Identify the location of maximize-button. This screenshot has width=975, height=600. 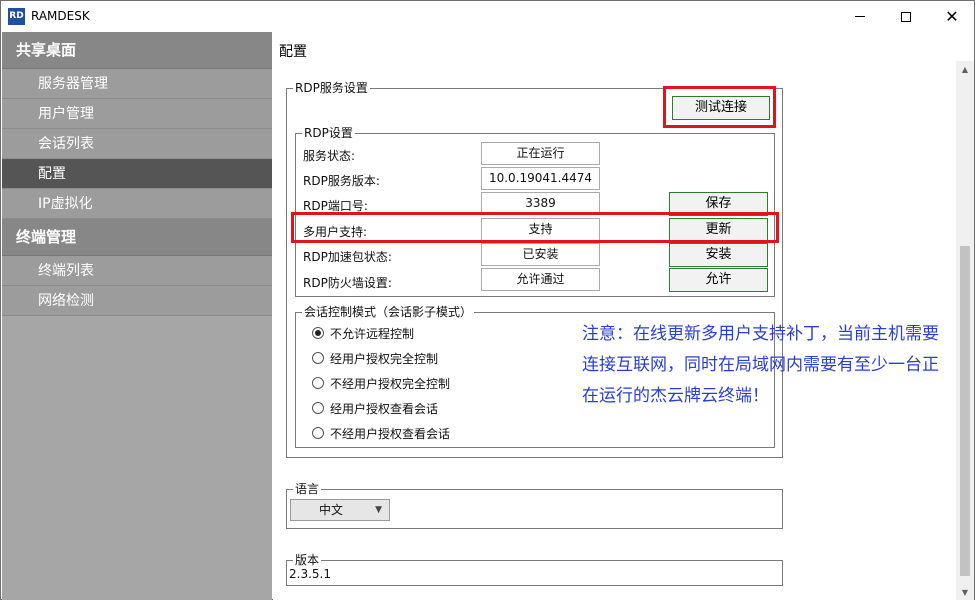
(906, 16).